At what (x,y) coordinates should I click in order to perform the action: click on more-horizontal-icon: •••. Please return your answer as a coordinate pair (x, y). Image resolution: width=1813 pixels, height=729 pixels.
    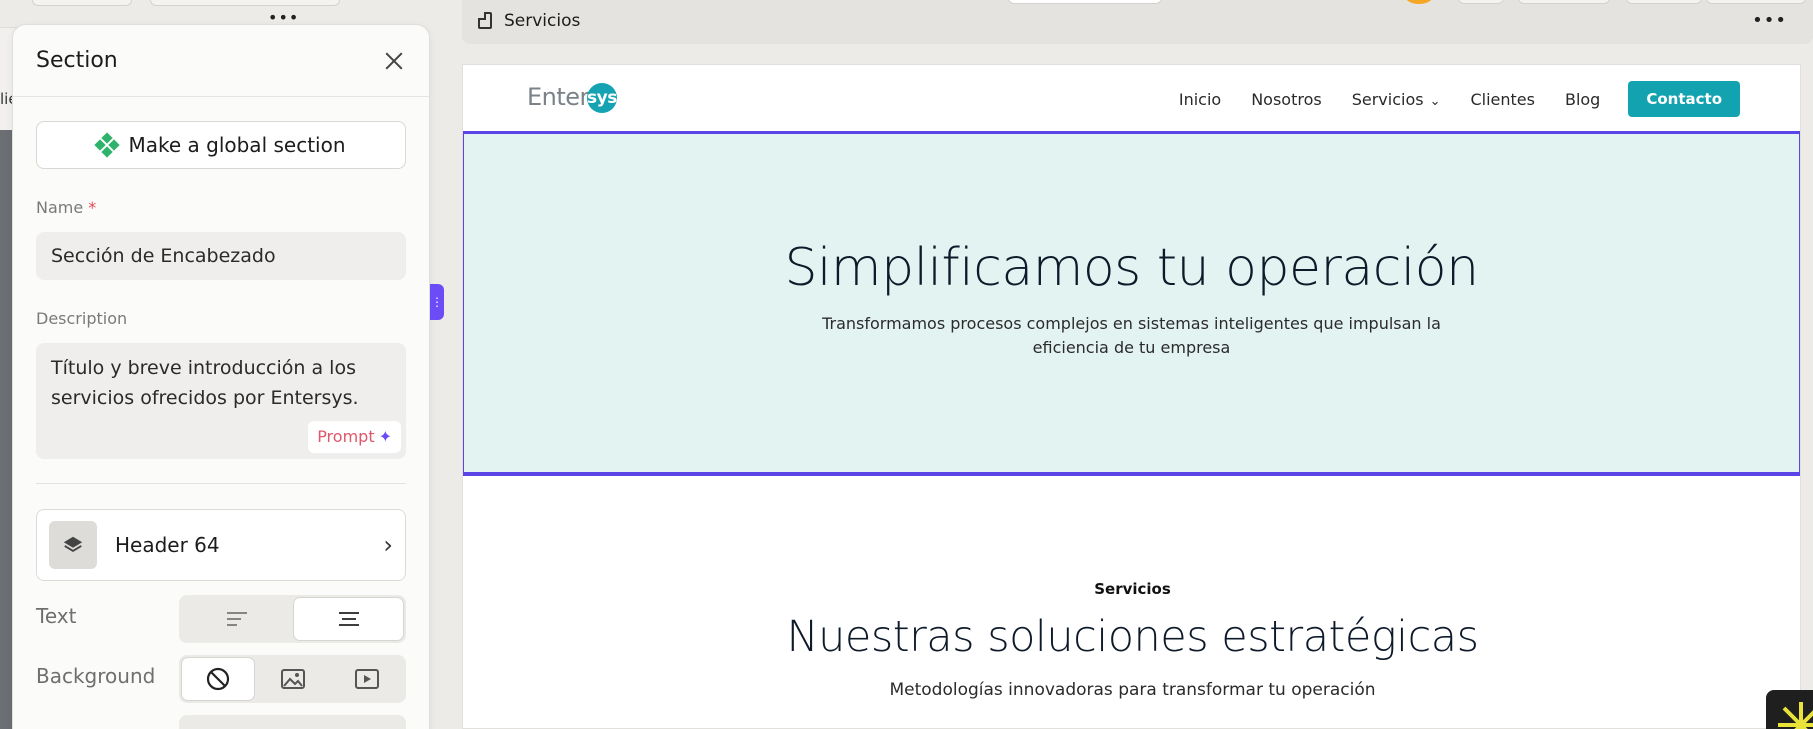
    Looking at the image, I should click on (1769, 20).